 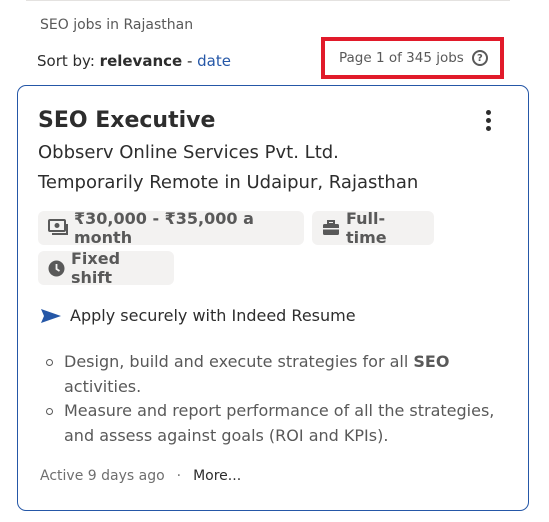 What do you see at coordinates (51, 315) in the screenshot?
I see `send-arrow-icon` at bounding box center [51, 315].